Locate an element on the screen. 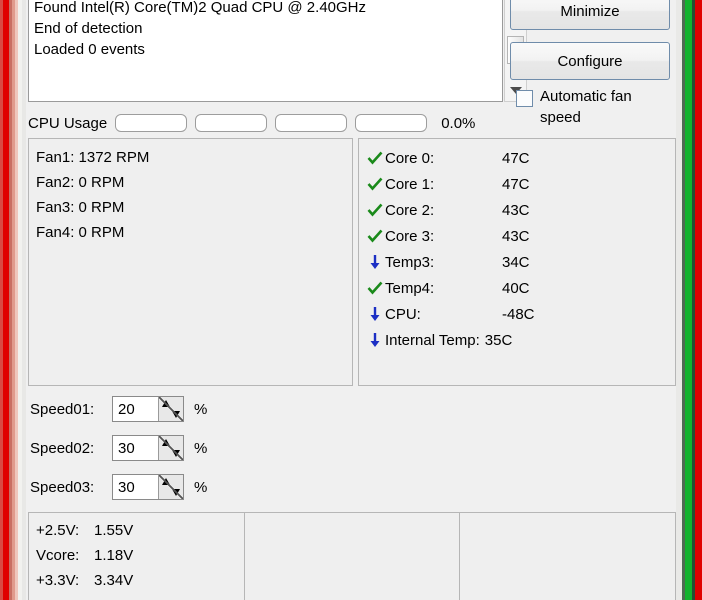 This screenshot has height=600, width=702. speed02-input: 30 is located at coordinates (135, 448).